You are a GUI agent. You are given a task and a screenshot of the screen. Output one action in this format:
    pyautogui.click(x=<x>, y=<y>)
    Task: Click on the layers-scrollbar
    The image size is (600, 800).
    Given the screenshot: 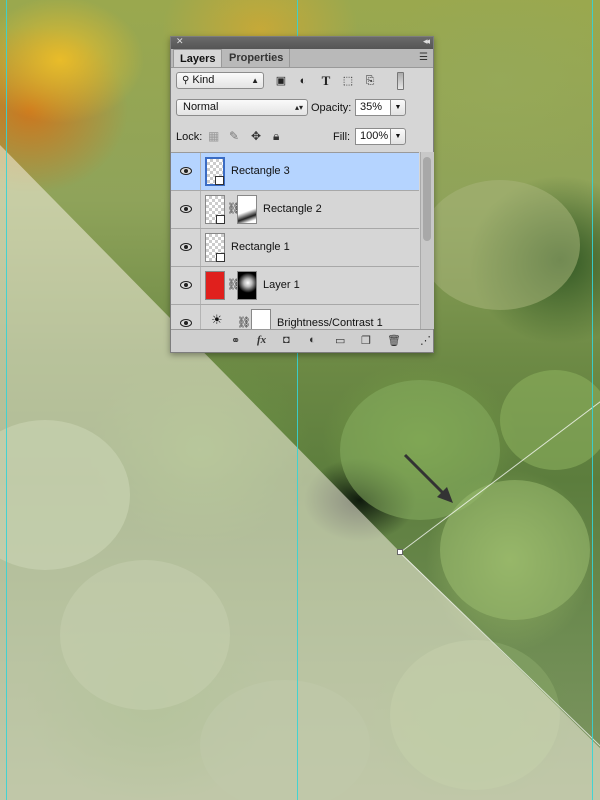 What is the action you would take?
    pyautogui.click(x=427, y=240)
    